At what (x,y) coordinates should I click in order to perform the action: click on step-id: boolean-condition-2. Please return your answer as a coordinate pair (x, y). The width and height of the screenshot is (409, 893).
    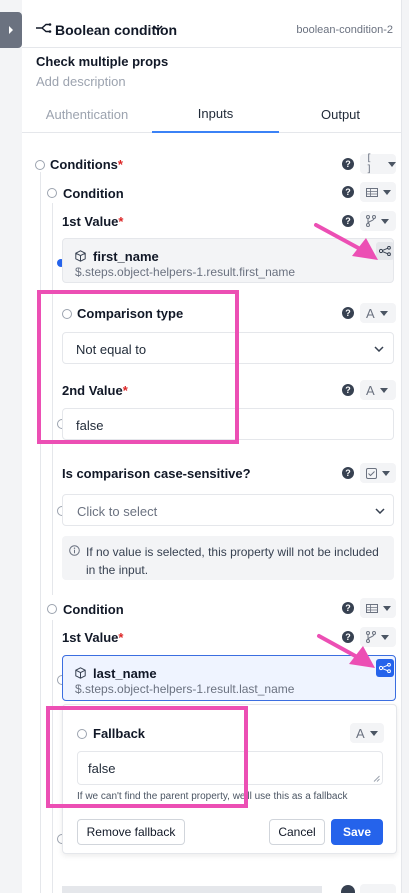
    Looking at the image, I should click on (344, 30).